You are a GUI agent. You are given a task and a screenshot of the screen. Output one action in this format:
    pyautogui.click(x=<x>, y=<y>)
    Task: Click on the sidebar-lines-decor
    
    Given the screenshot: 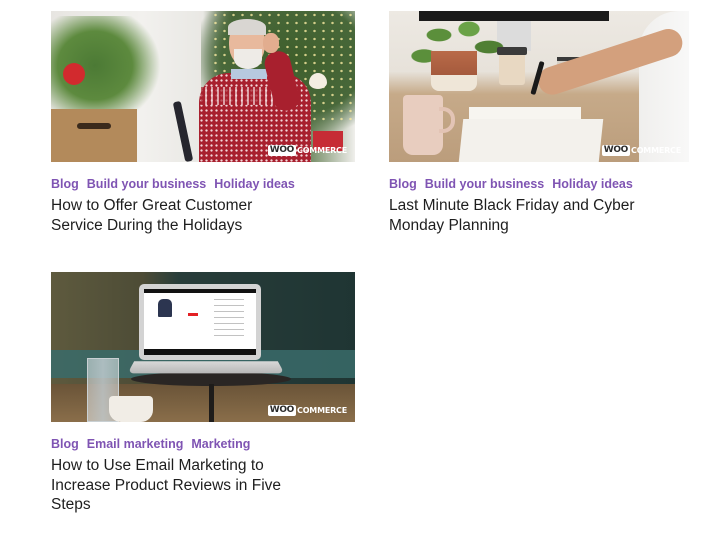 What is the action you would take?
    pyautogui.click(x=229, y=319)
    